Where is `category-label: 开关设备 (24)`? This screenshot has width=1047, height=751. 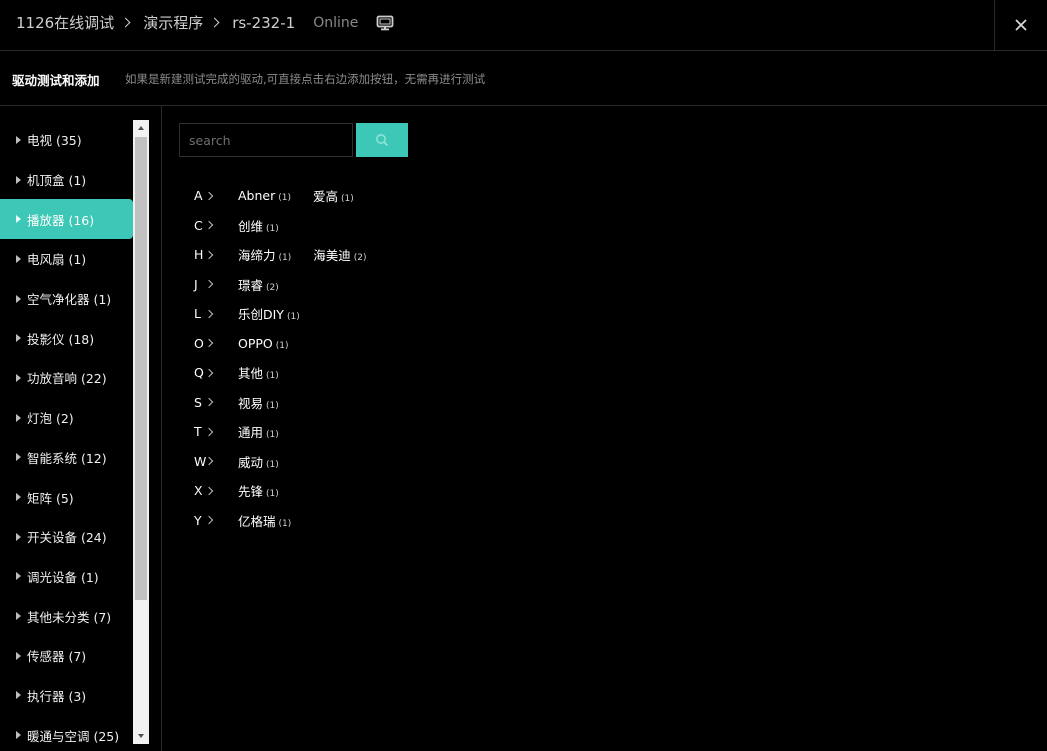 category-label: 开关设备 (24) is located at coordinates (67, 538).